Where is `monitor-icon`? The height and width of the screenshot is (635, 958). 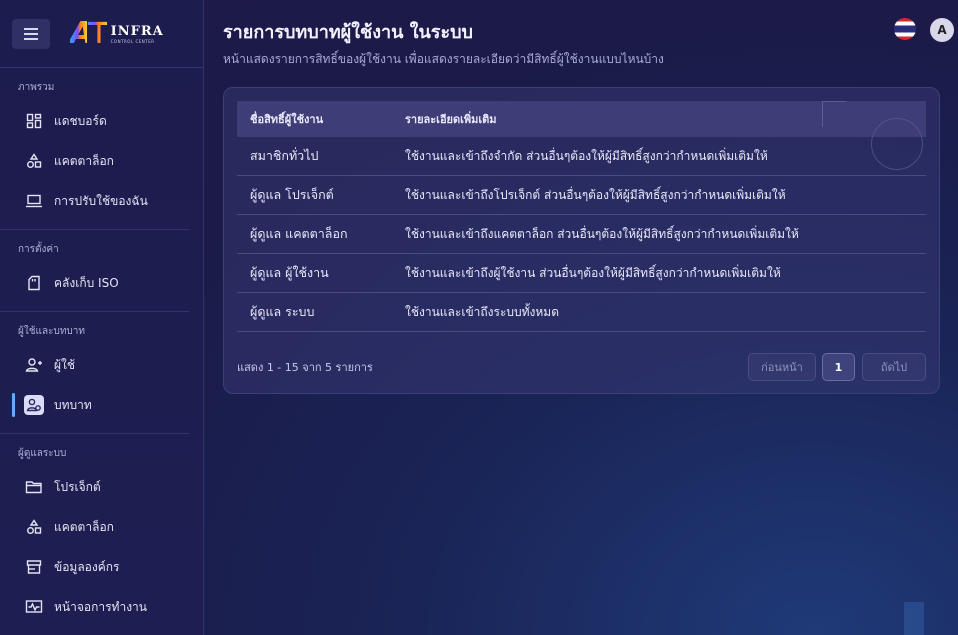 monitor-icon is located at coordinates (34, 607).